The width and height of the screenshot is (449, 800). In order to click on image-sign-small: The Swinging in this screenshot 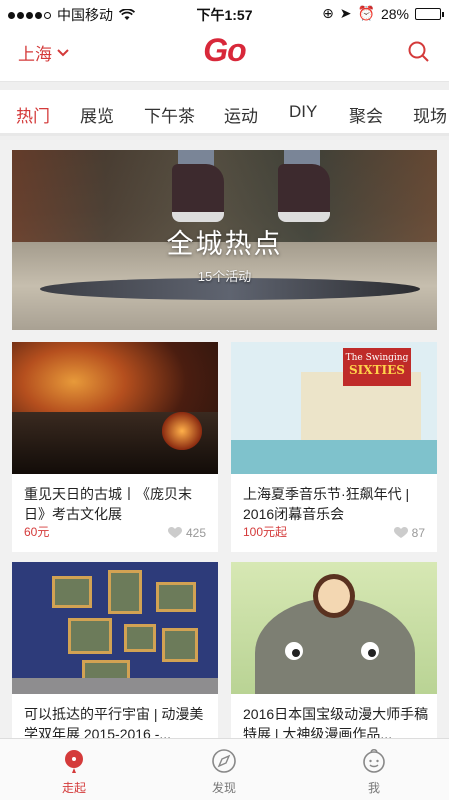, I will do `click(377, 358)`.